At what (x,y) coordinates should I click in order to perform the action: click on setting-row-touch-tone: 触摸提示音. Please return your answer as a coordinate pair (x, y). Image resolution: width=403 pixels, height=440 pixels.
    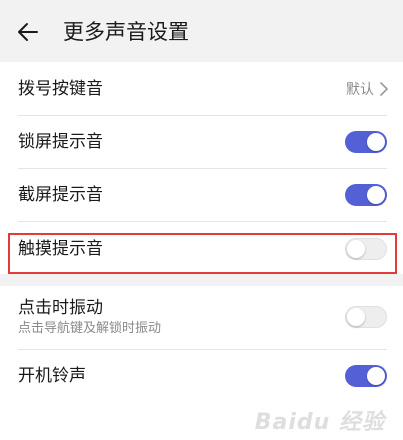
    Looking at the image, I should click on (201, 248).